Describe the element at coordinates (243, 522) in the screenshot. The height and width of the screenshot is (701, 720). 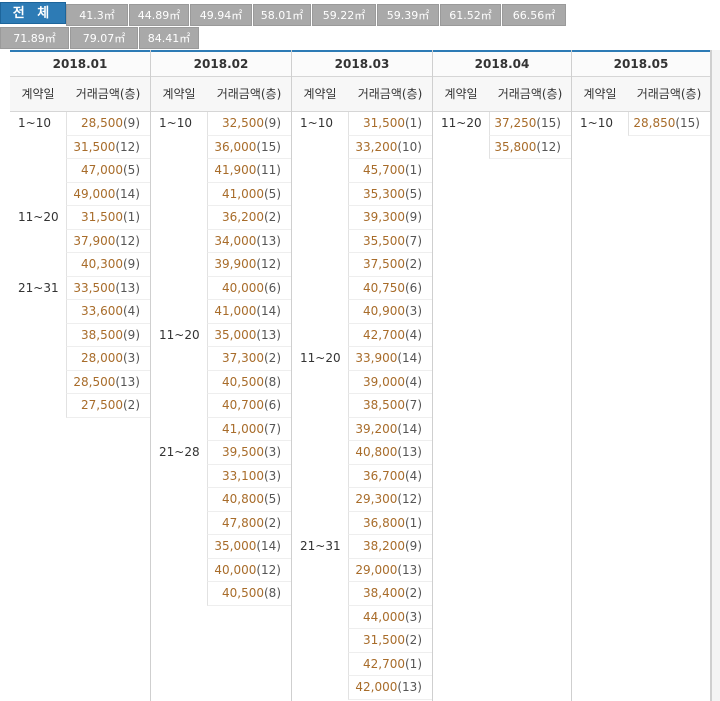
I see `price-value: 47,800` at that location.